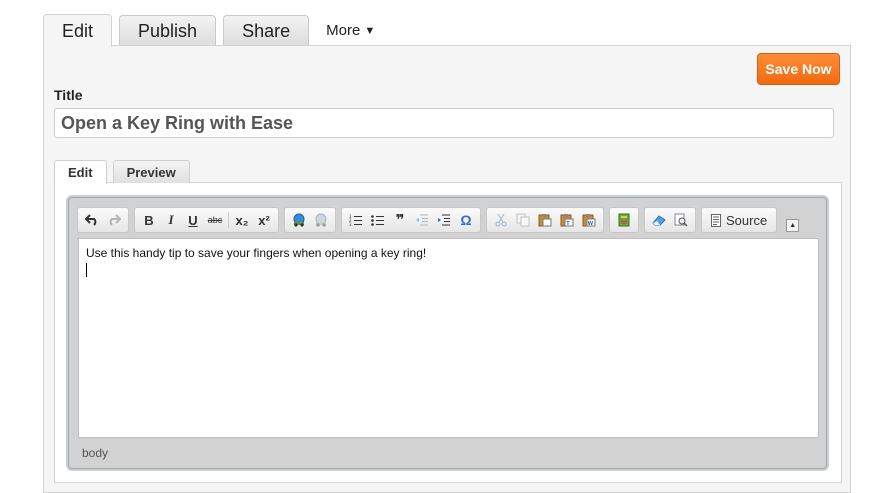  I want to click on paste-from-word-icon: W, so click(589, 220).